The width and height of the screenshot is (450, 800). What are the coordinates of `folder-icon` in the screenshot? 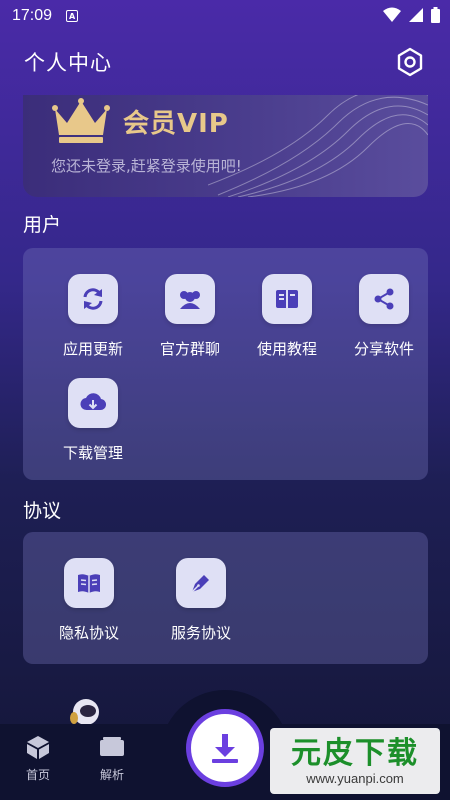 It's located at (112, 746).